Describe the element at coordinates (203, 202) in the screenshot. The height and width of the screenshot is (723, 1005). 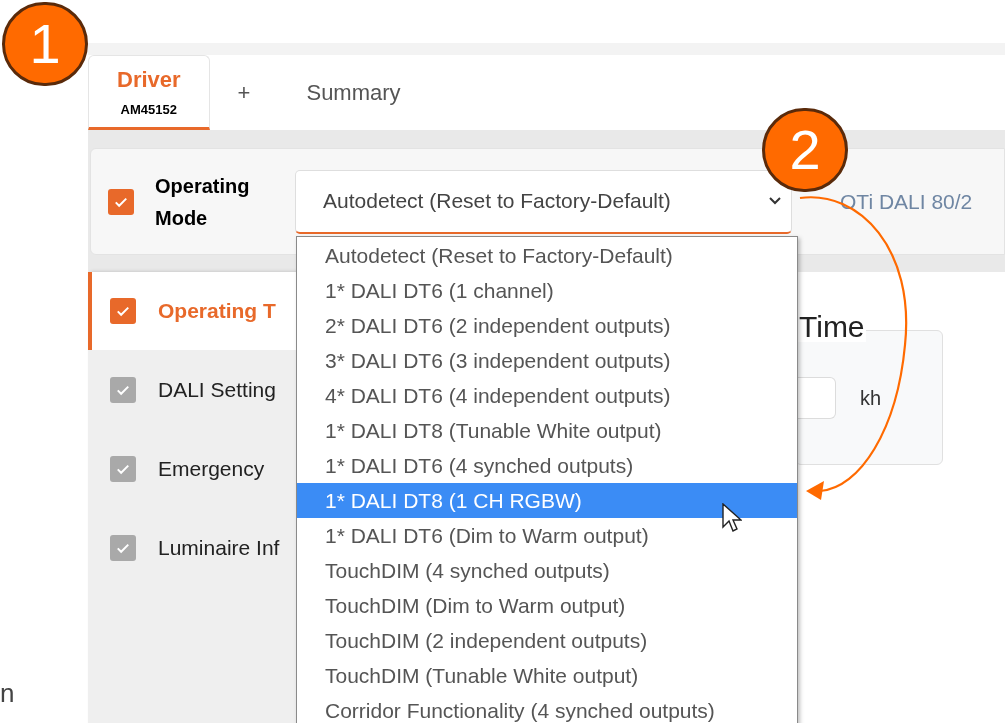
I see `field-label: Operating Mode` at that location.